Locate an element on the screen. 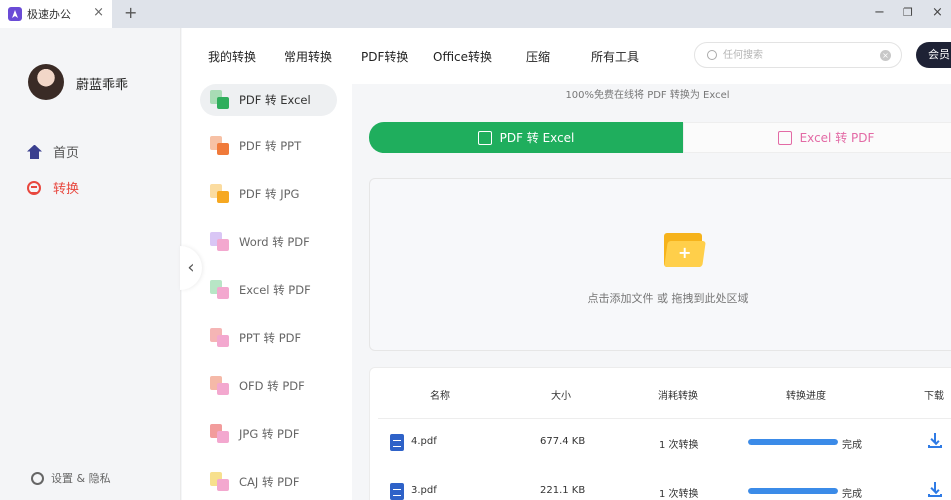 The height and width of the screenshot is (500, 951). home-icon is located at coordinates (34, 152).